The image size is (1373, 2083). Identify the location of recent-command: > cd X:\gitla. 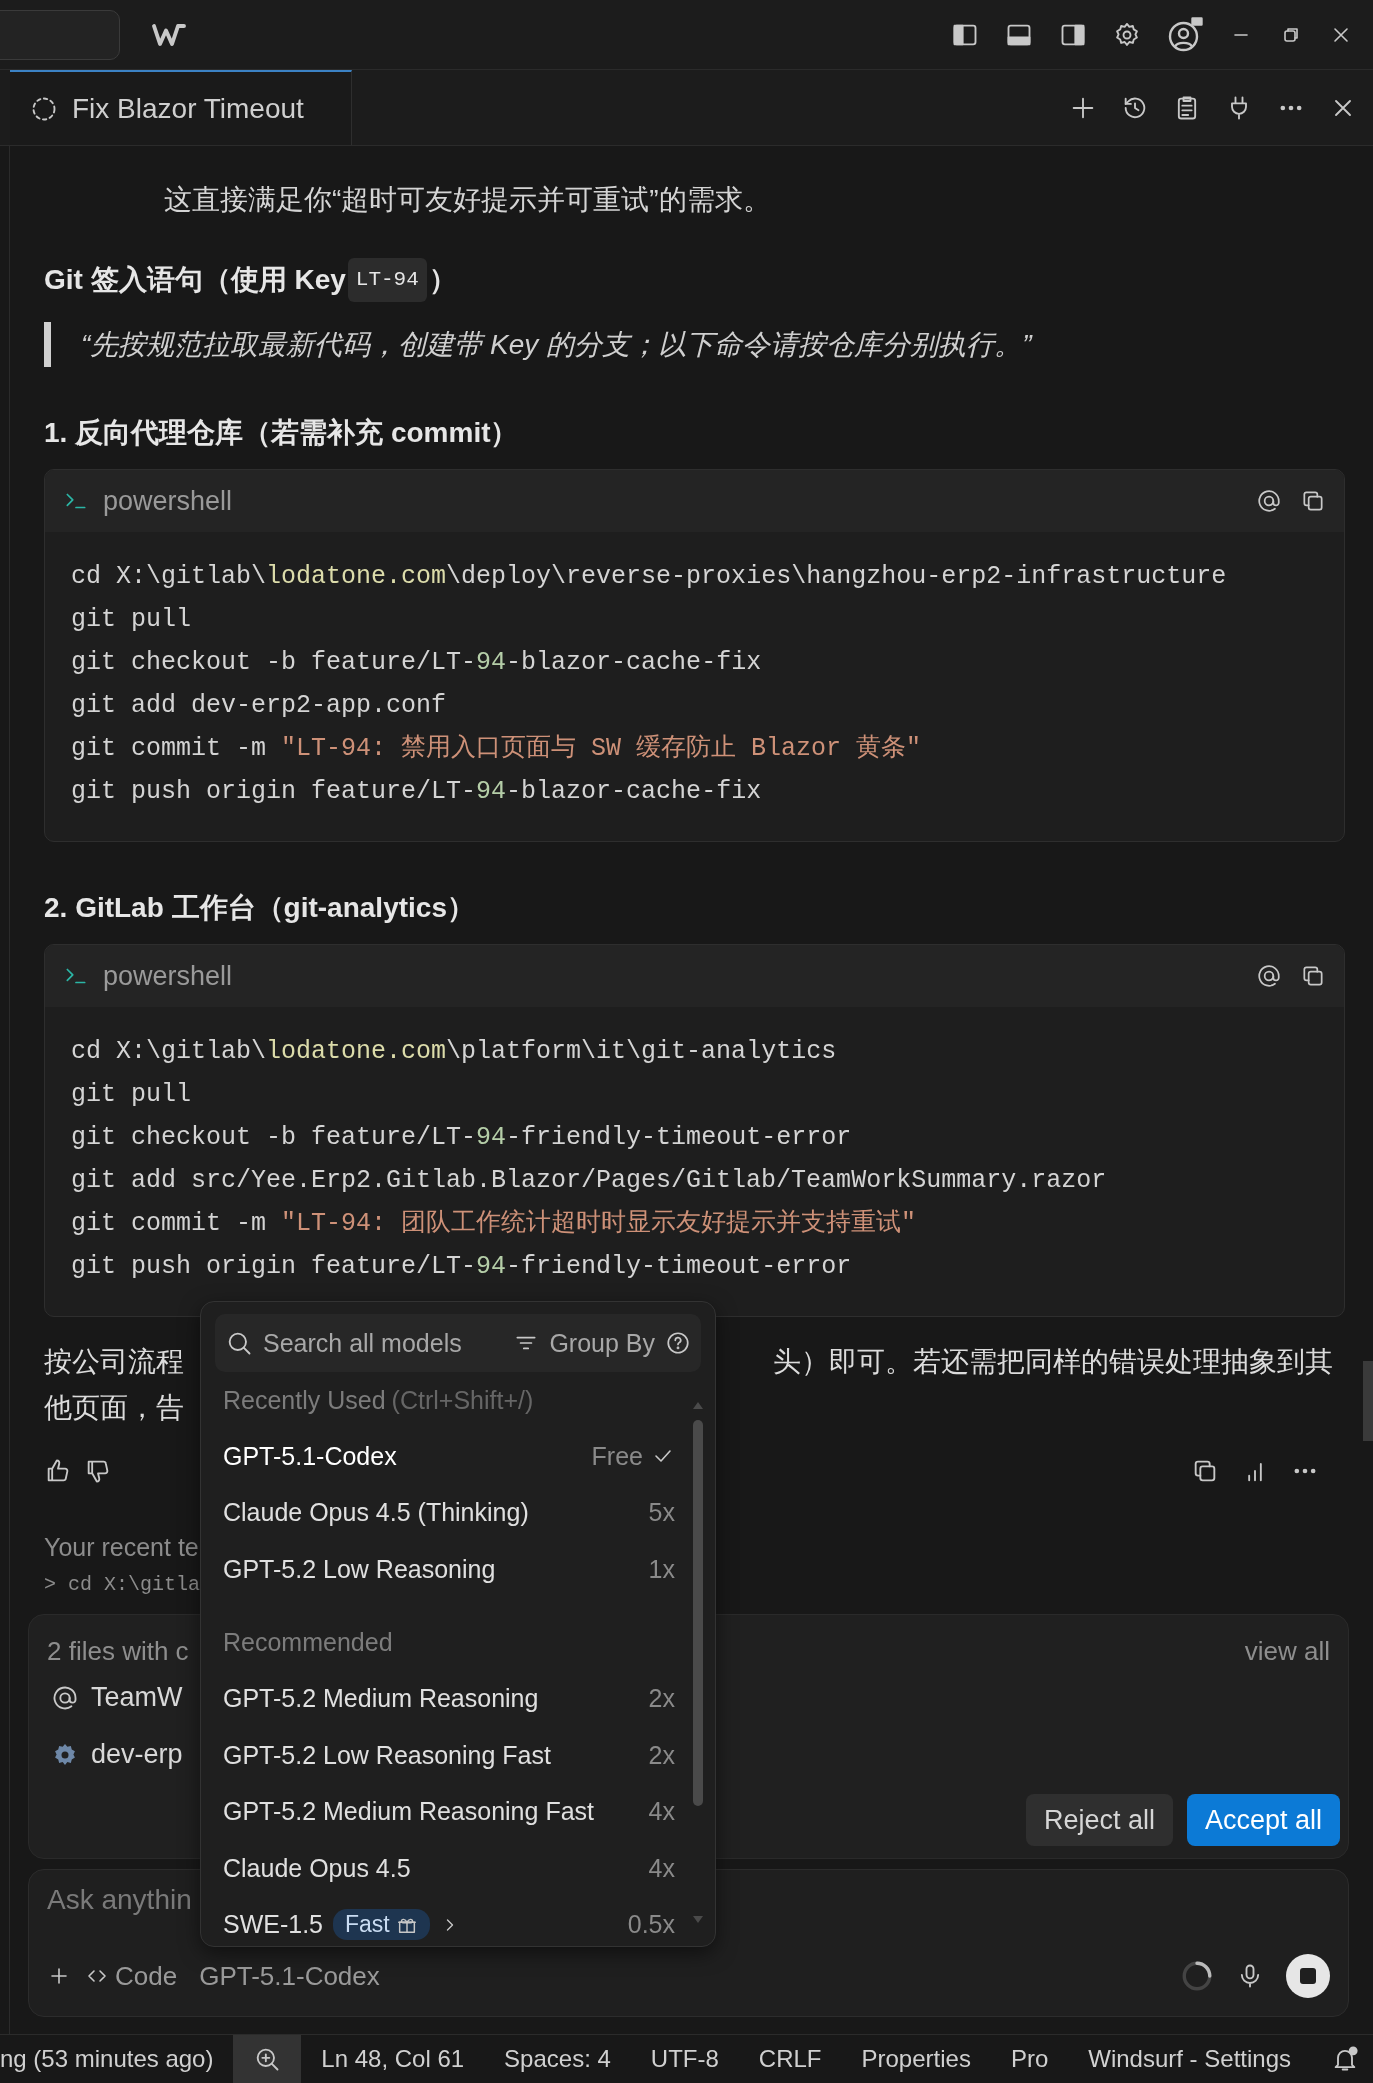
(122, 1585).